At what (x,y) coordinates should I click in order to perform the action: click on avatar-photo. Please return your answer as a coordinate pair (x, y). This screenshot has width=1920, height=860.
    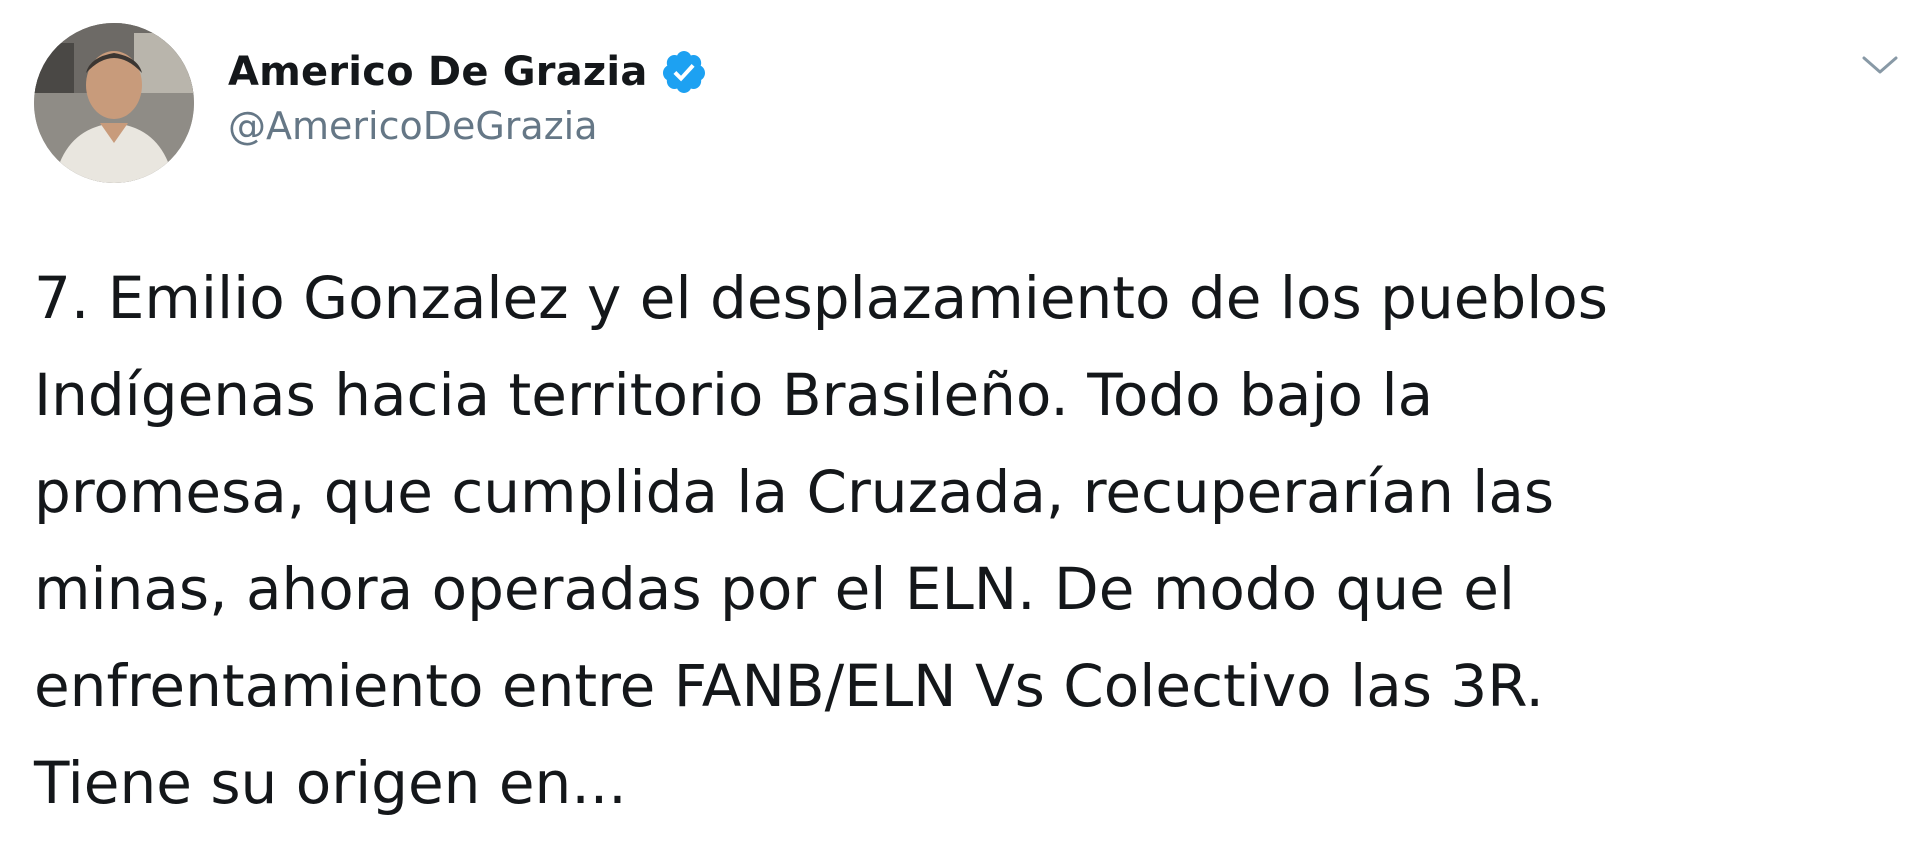
    Looking at the image, I should click on (114, 103).